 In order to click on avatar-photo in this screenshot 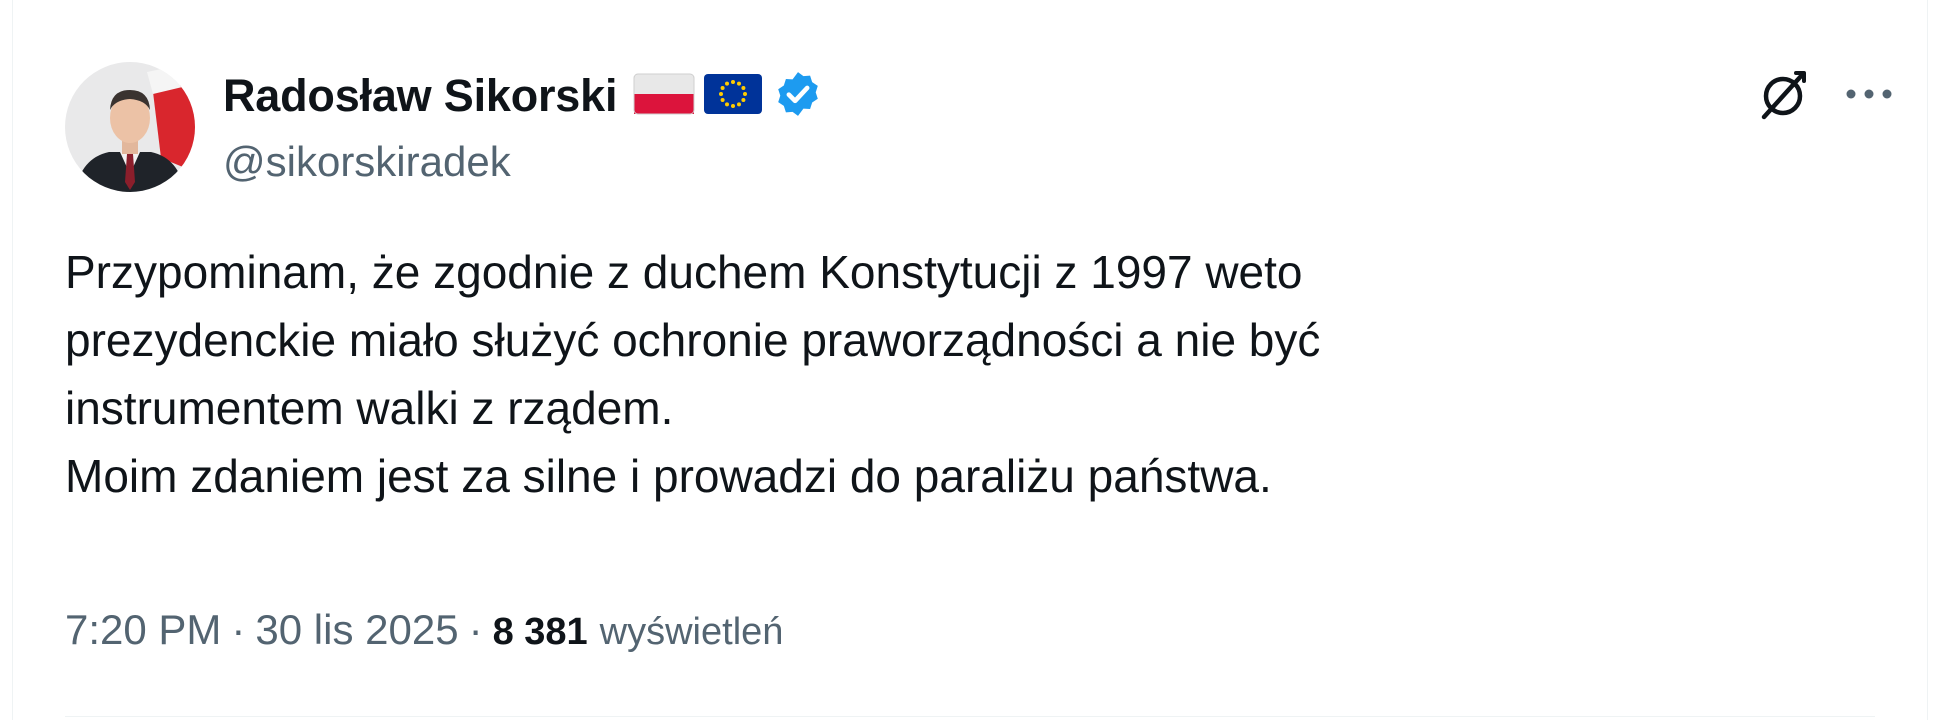, I will do `click(130, 127)`.